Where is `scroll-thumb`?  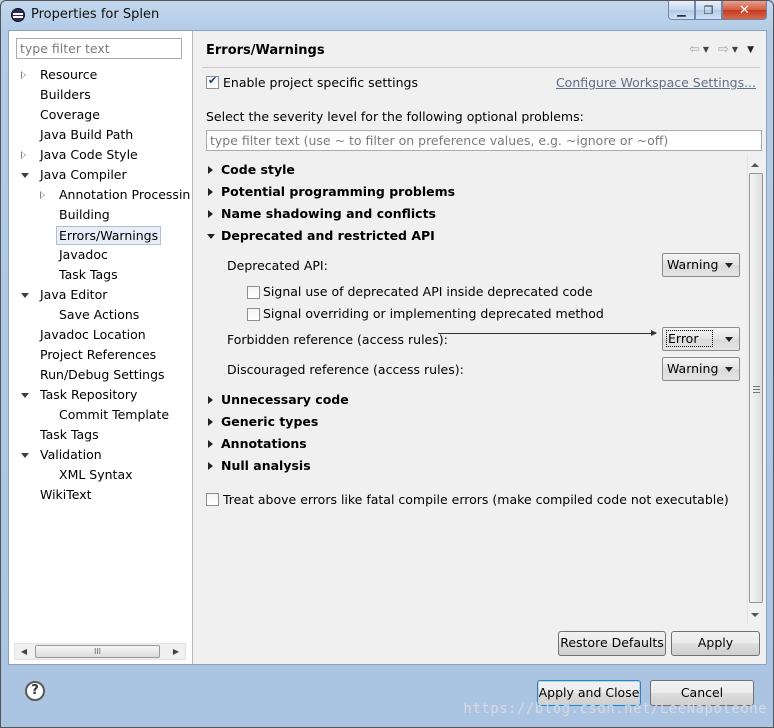
scroll-thumb is located at coordinates (756, 388).